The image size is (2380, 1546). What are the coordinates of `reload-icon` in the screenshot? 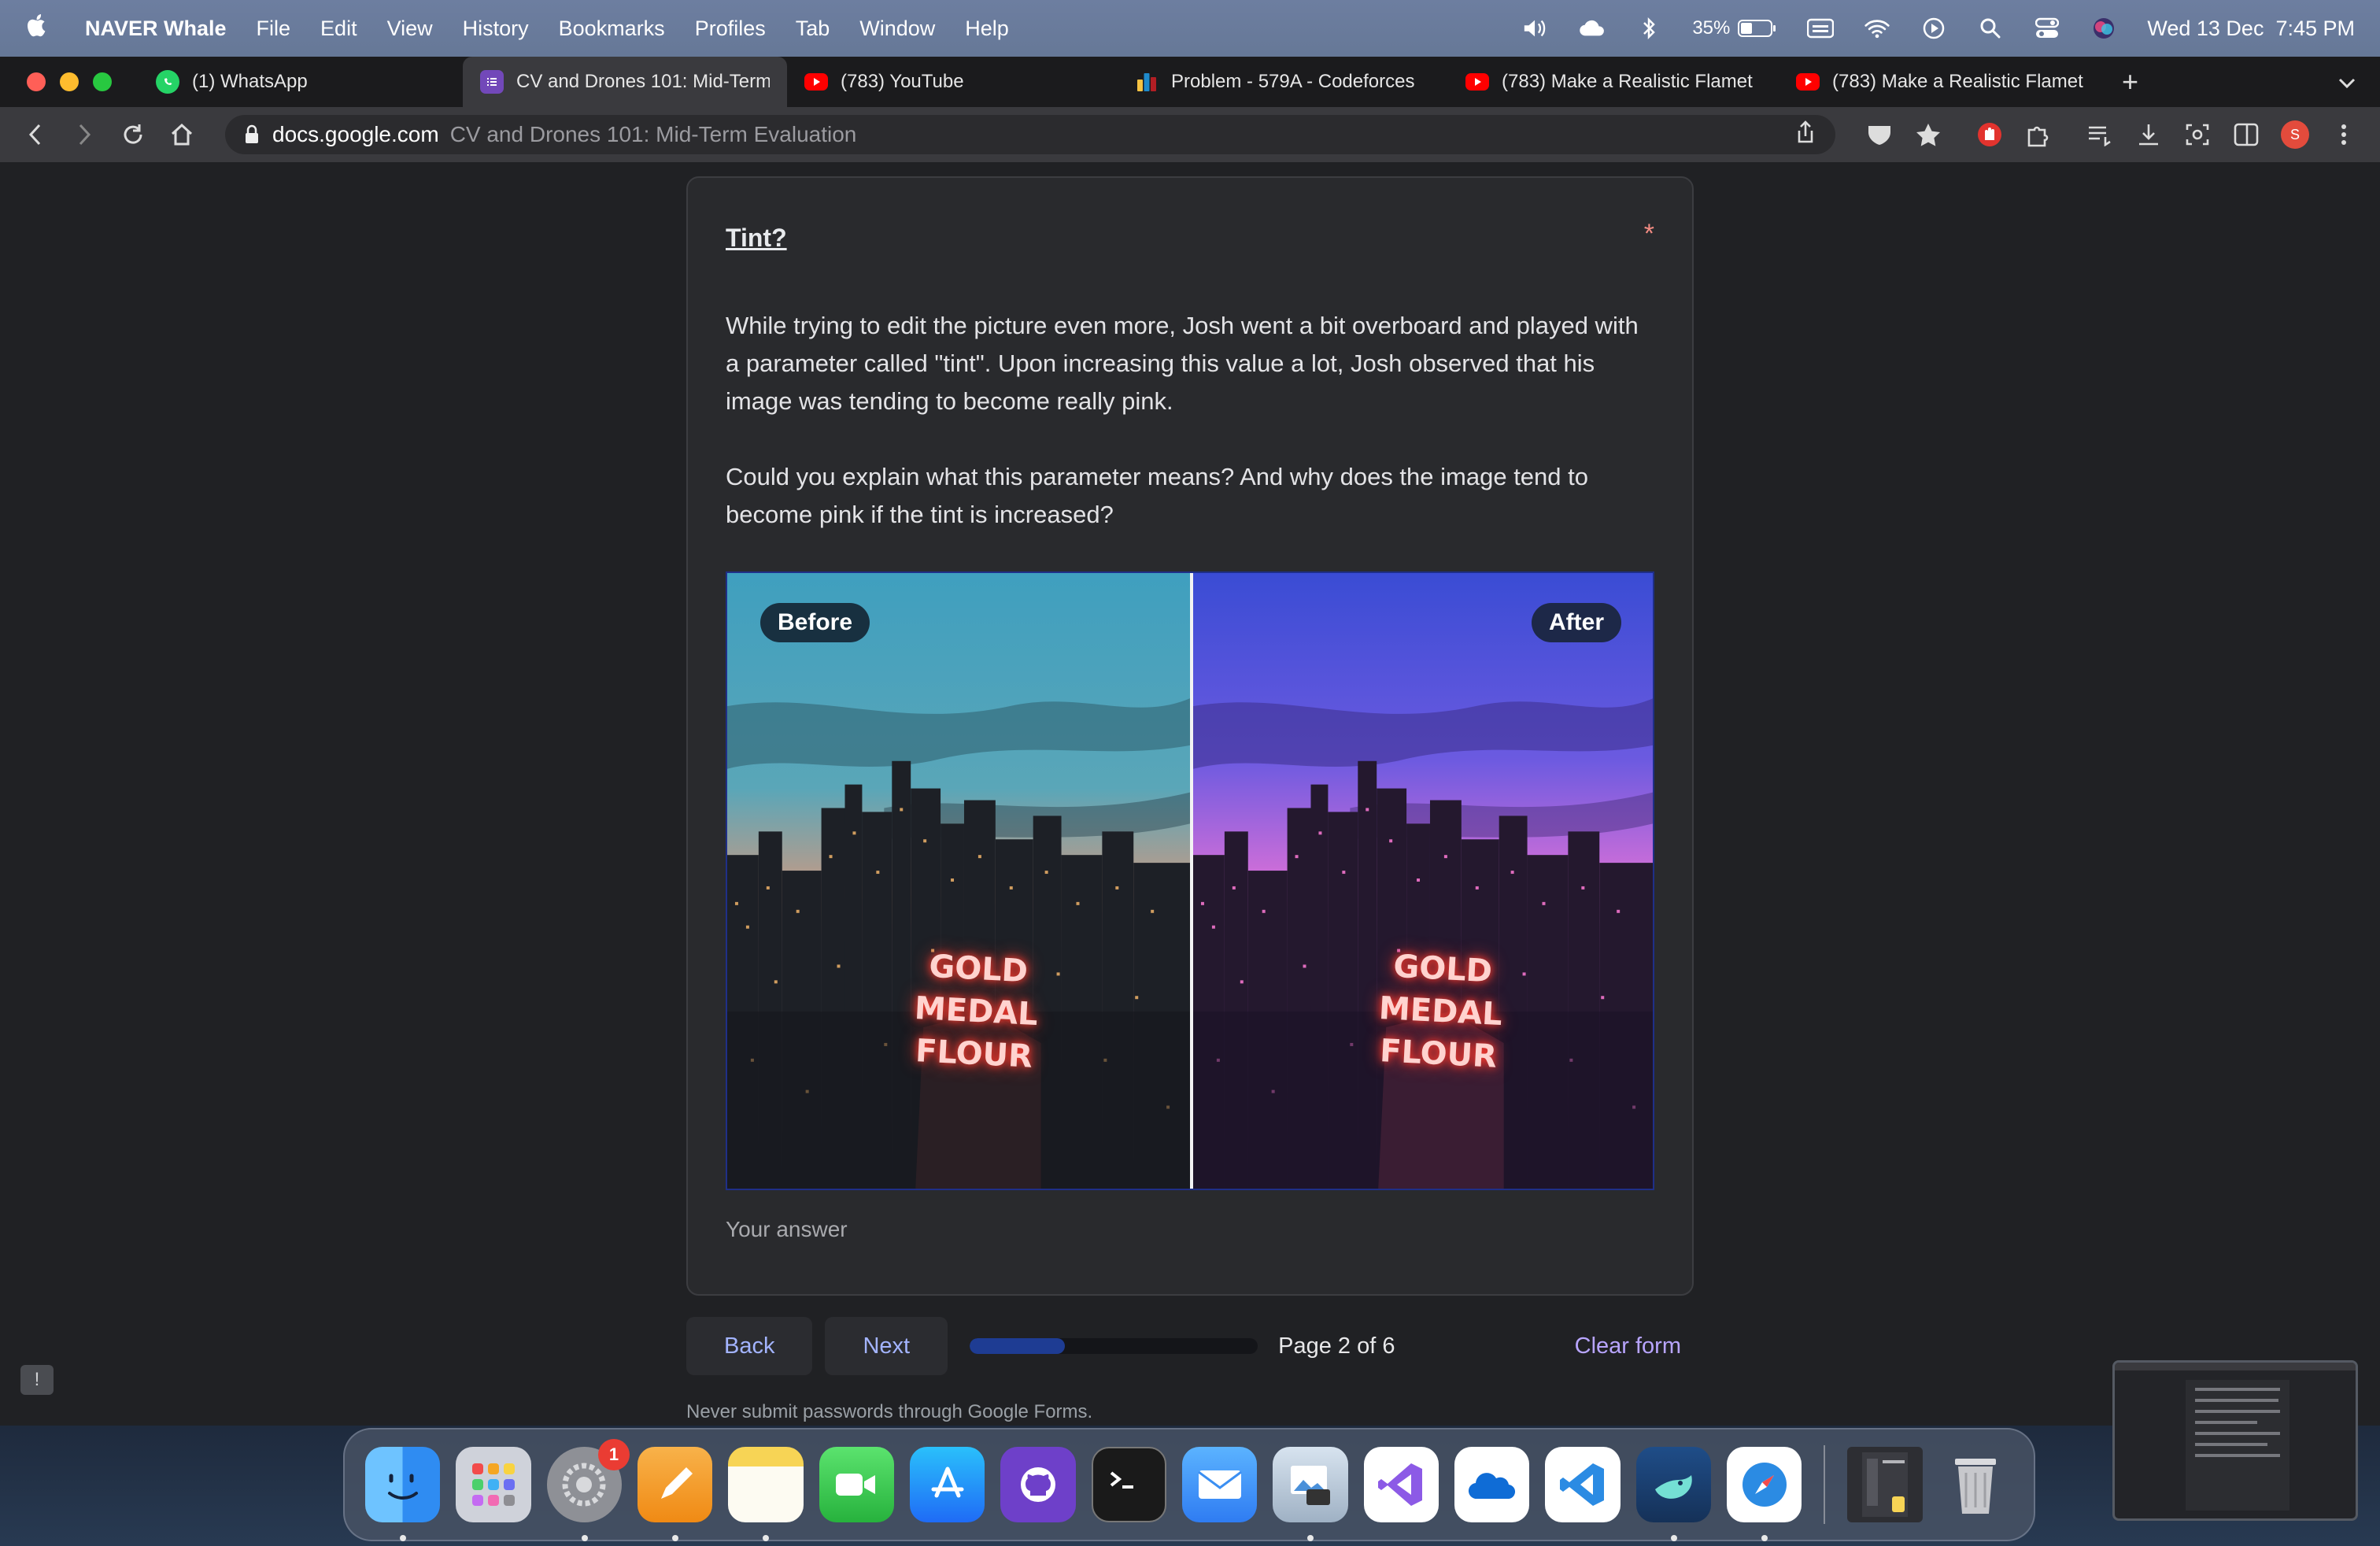 It's located at (133, 135).